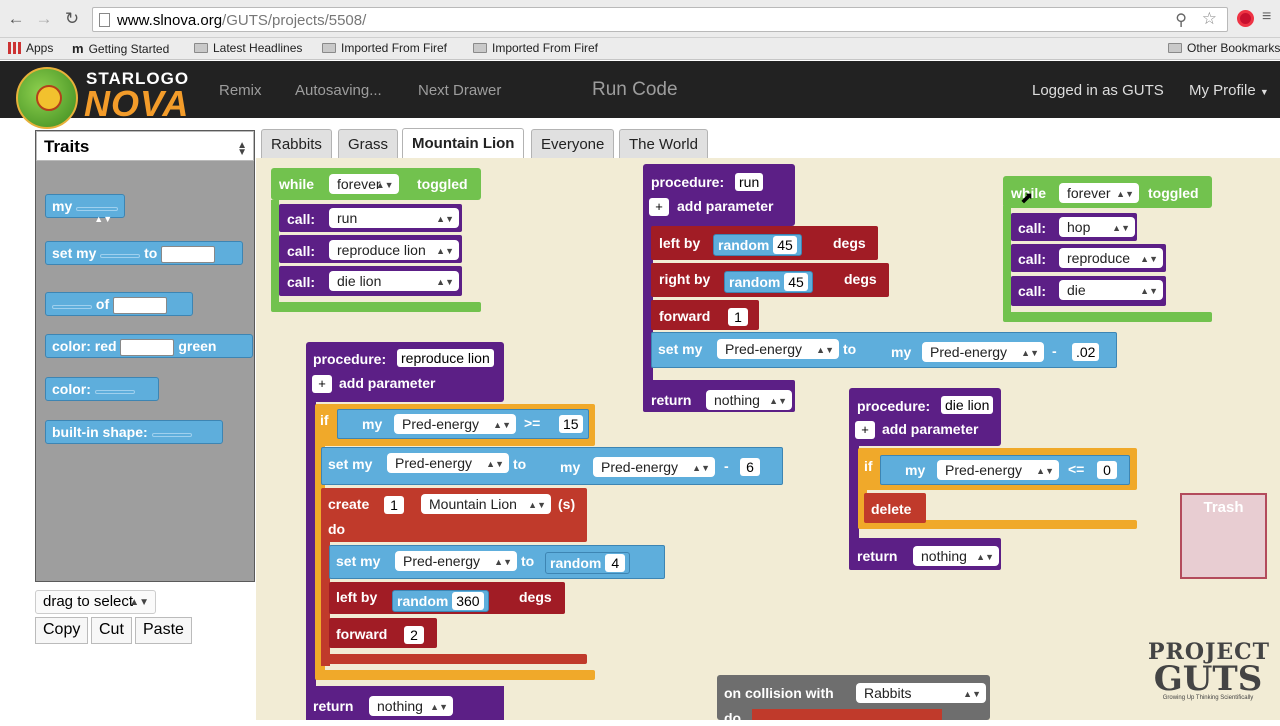 The height and width of the screenshot is (726, 1280). Describe the element at coordinates (749, 400) in the screenshot. I see `return-dropdown-run: nothing ▲▼` at that location.